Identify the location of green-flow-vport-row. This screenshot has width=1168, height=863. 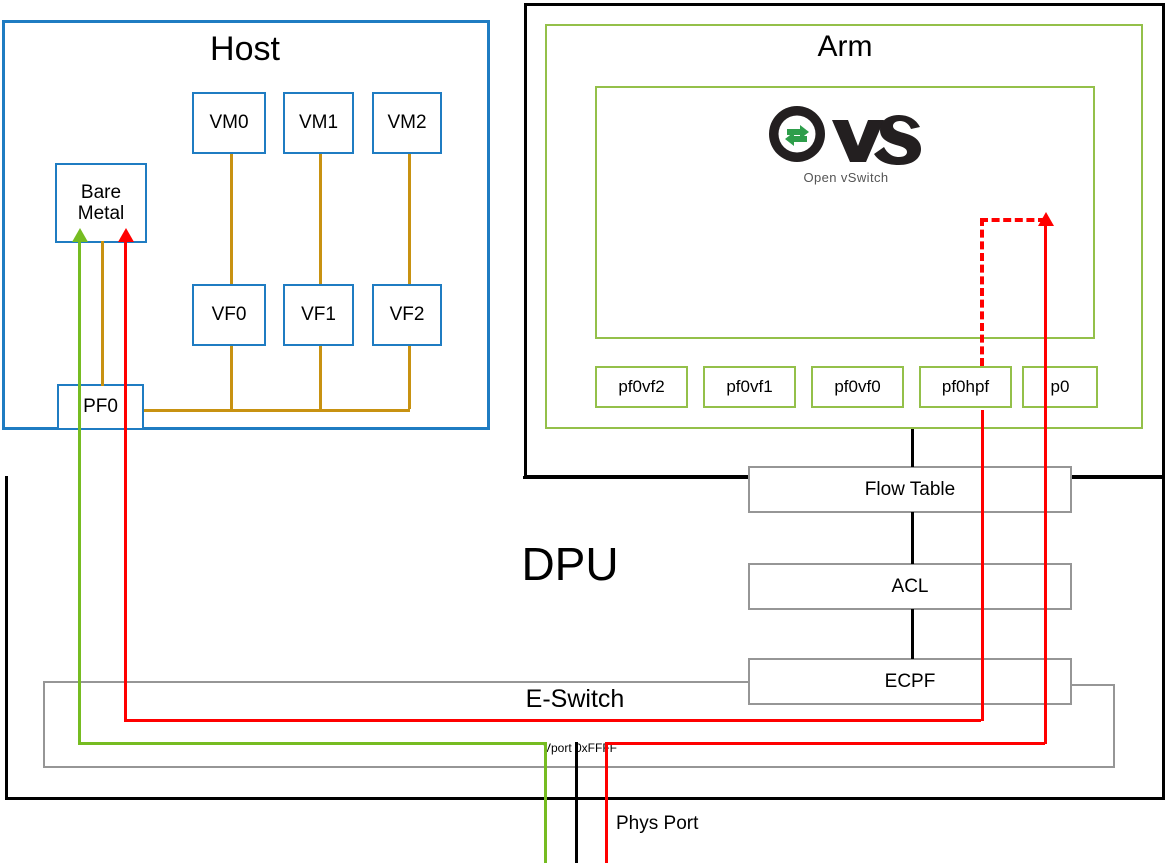
(311, 743).